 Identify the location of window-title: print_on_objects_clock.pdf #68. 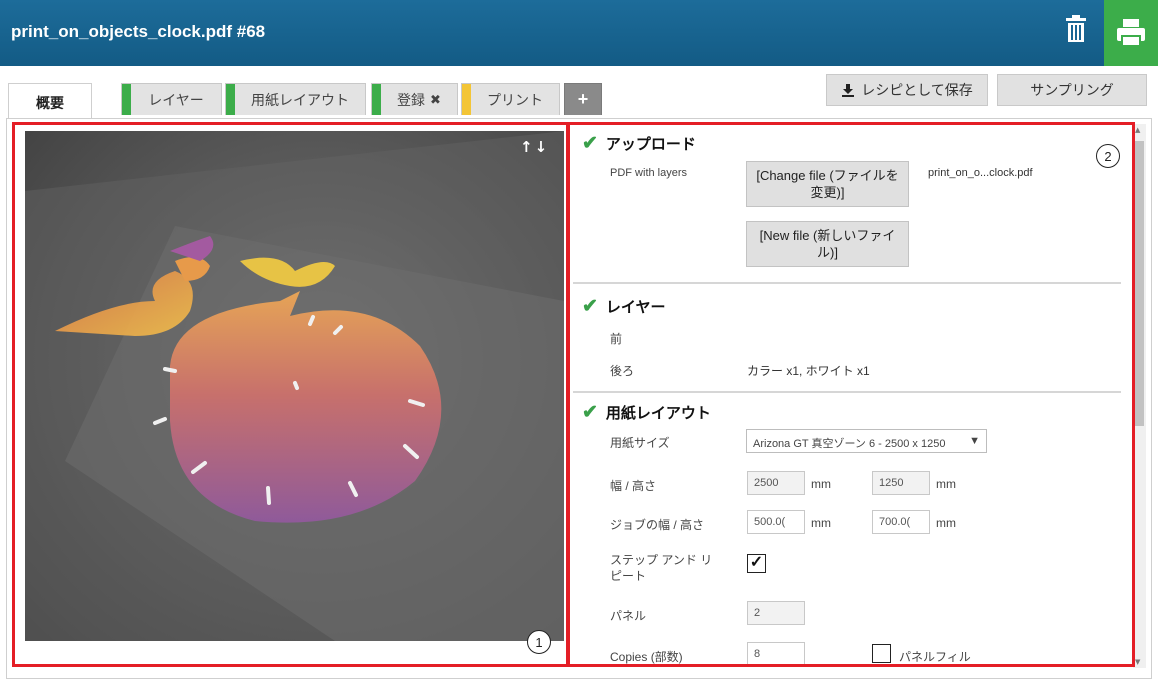
(138, 31).